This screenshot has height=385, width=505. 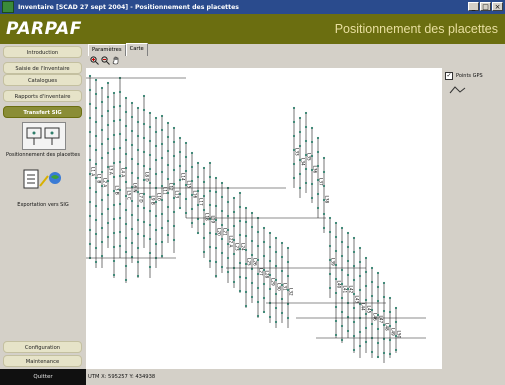 What do you see at coordinates (473, 6) in the screenshot?
I see `minimize-button: _` at bounding box center [473, 6].